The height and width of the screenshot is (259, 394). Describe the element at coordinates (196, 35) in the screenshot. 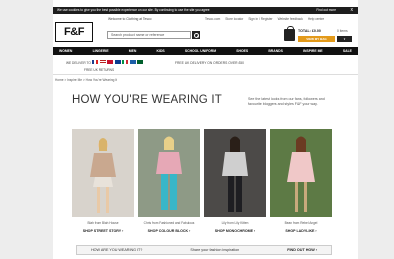

I see `search-icon` at that location.